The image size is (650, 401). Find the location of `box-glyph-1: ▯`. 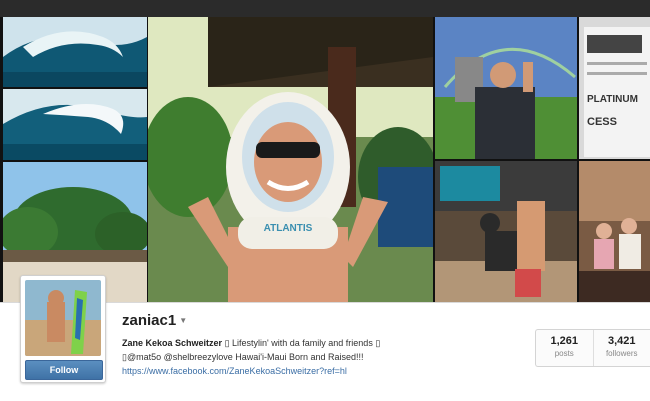

box-glyph-1: ▯ is located at coordinates (227, 343).